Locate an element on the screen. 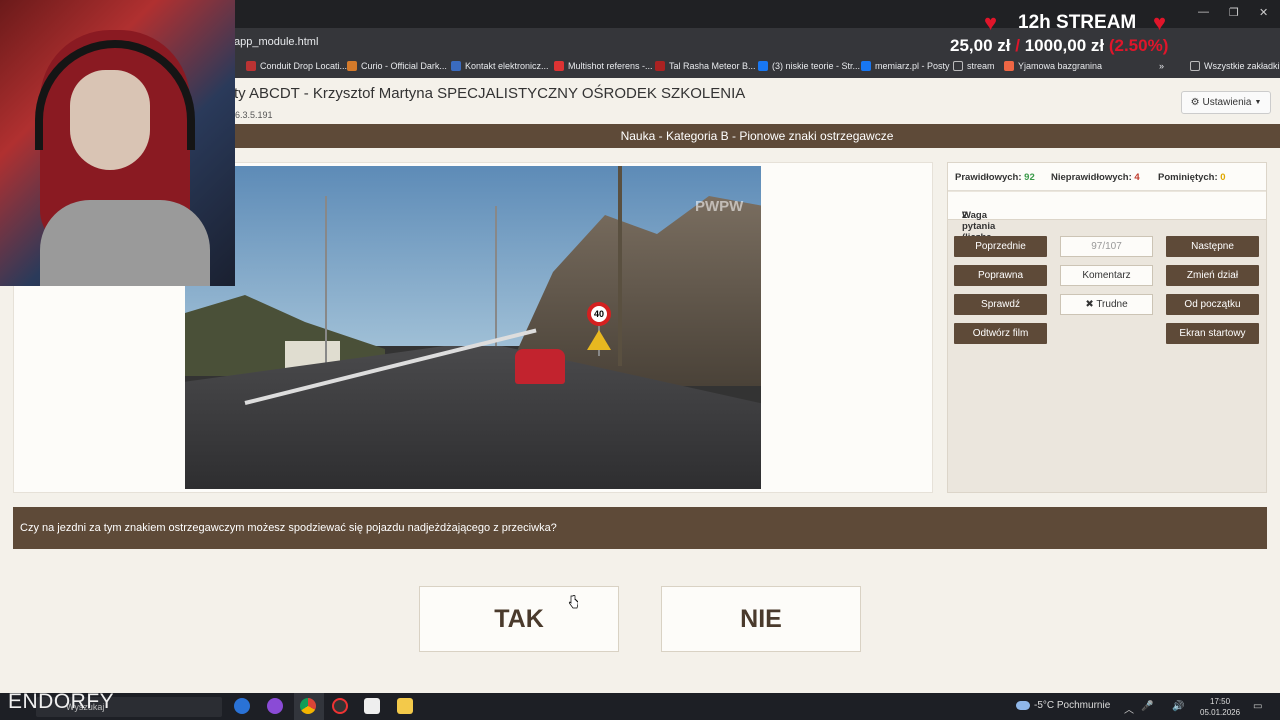 The height and width of the screenshot is (720, 1280). microphone-icon: 🎤 is located at coordinates (1147, 706).